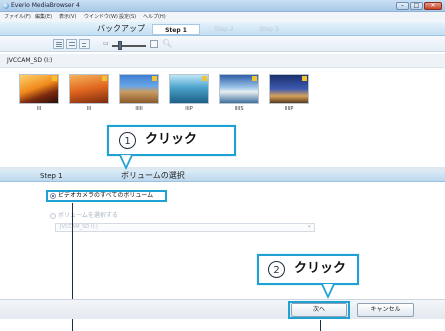 The image size is (445, 331). I want to click on callout-2-pointer-fill, so click(328, 289).